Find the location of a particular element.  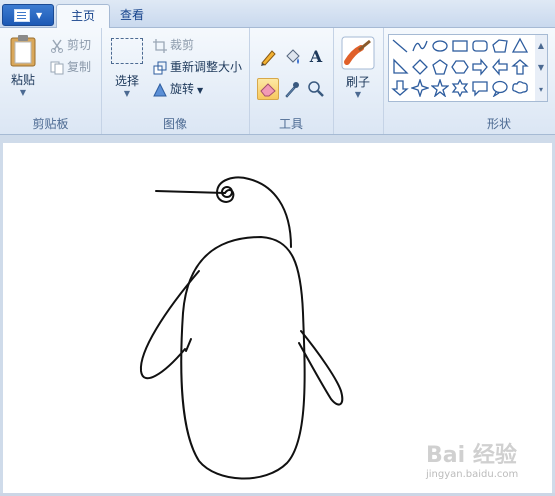

rectangular-callout-icon is located at coordinates (480, 89).